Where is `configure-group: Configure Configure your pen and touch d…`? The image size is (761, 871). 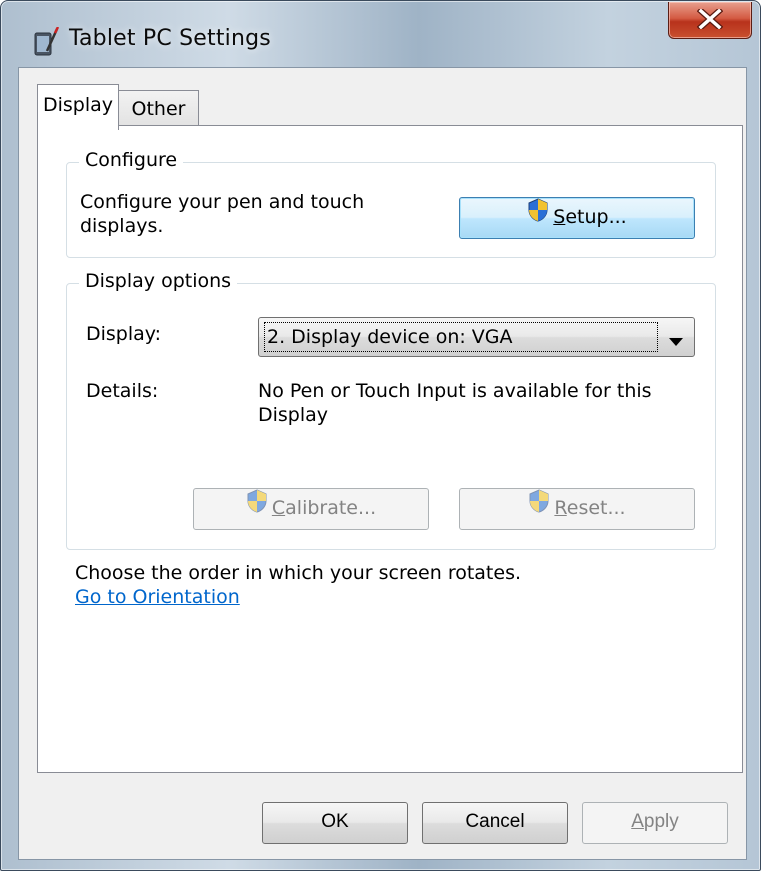
configure-group: Configure Configure your pen and touch d… is located at coordinates (391, 203).